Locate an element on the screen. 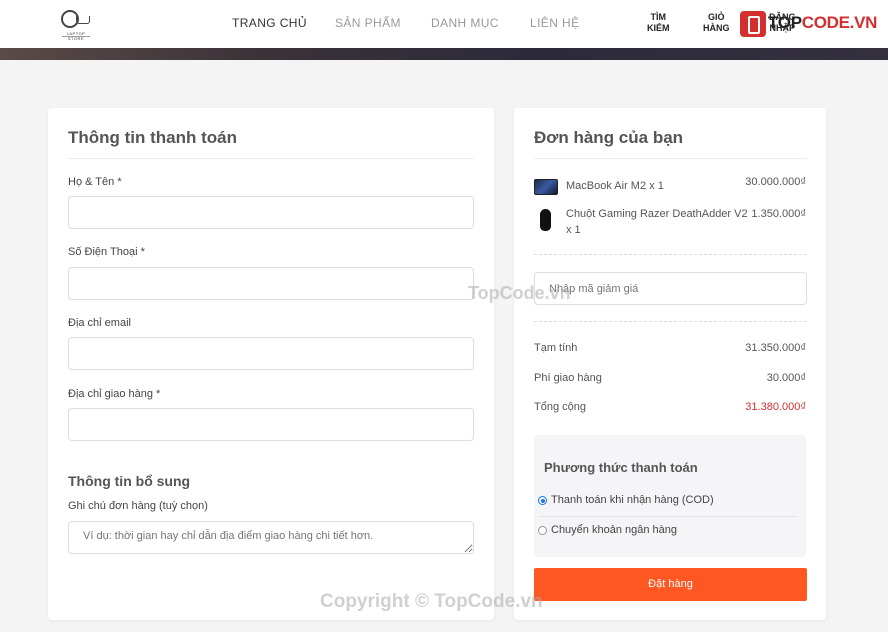 This screenshot has height=632, width=888. cart-line2: HÀNG is located at coordinates (716, 28).